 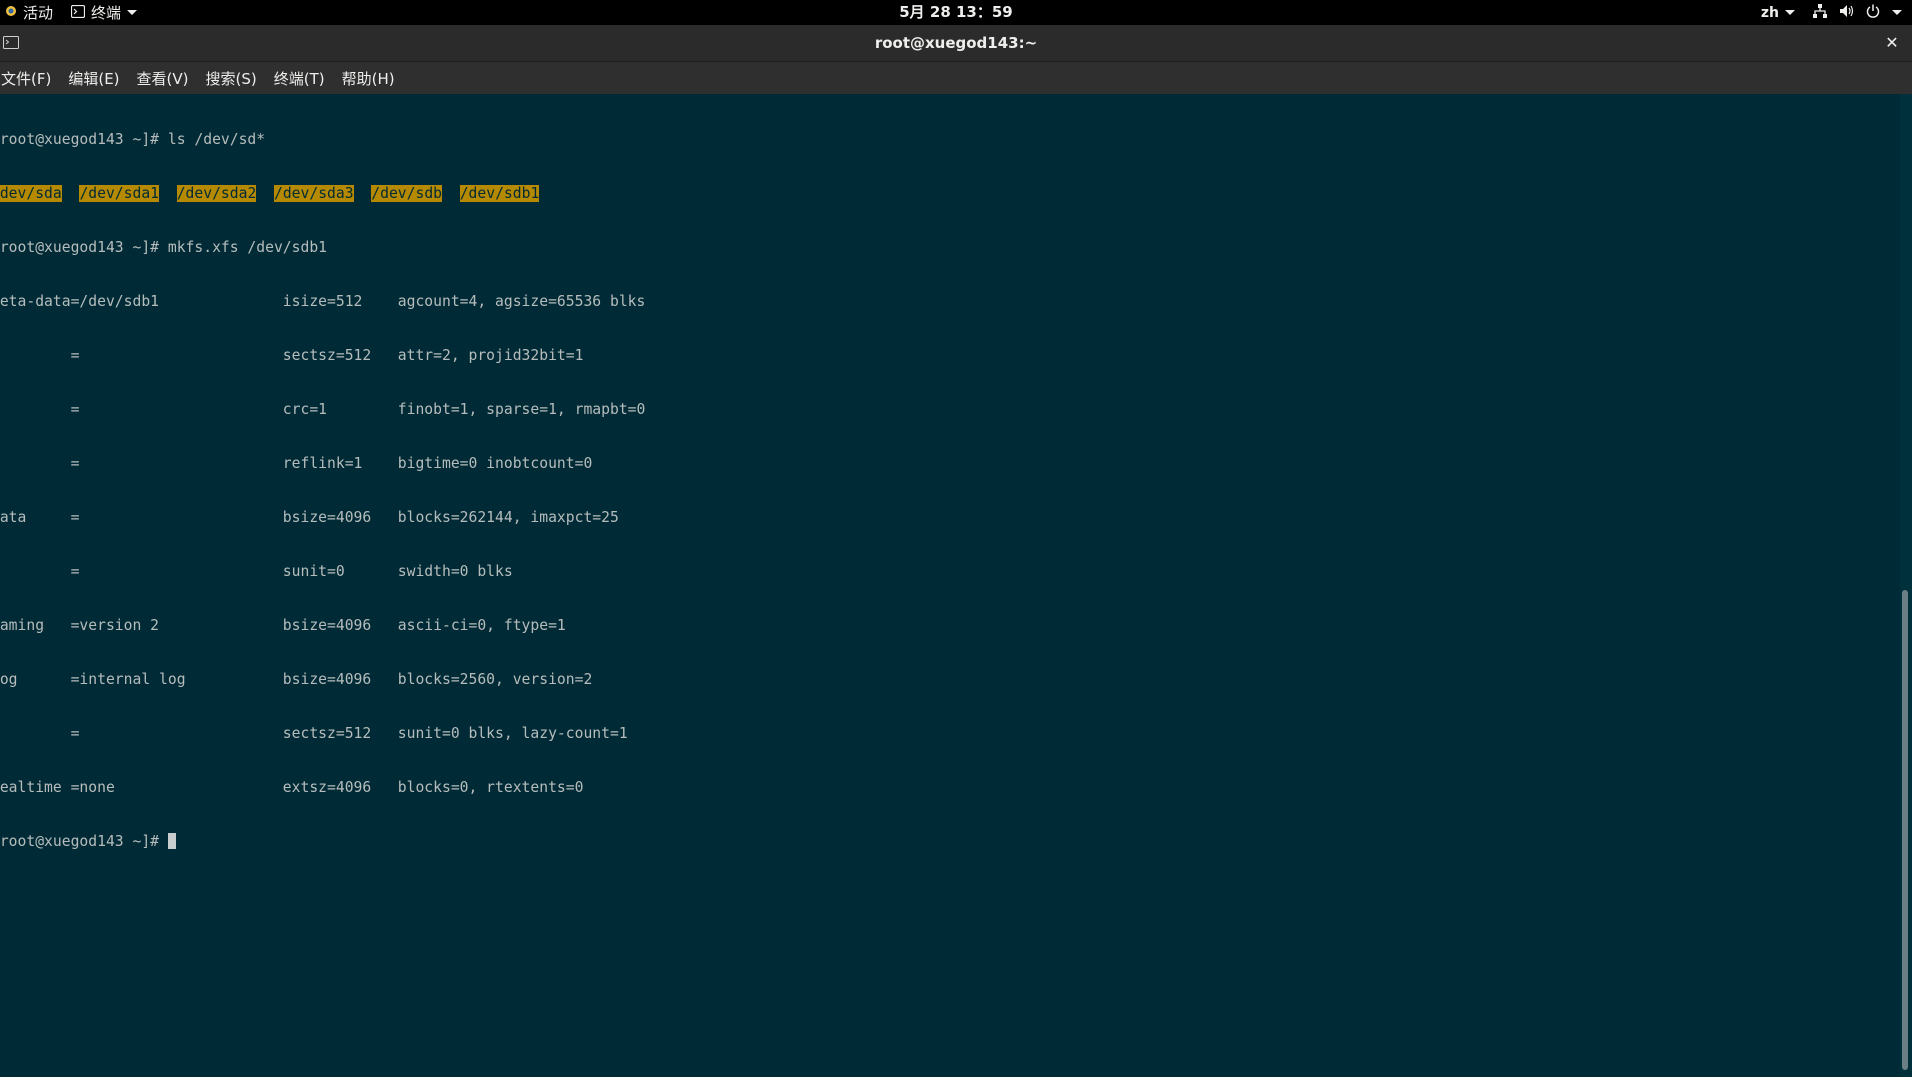 What do you see at coordinates (216, 193) in the screenshot?
I see `ls-item: /dev/sda2` at bounding box center [216, 193].